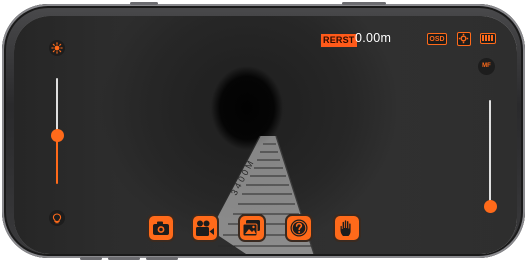  I want to click on settings-button, so click(464, 39).